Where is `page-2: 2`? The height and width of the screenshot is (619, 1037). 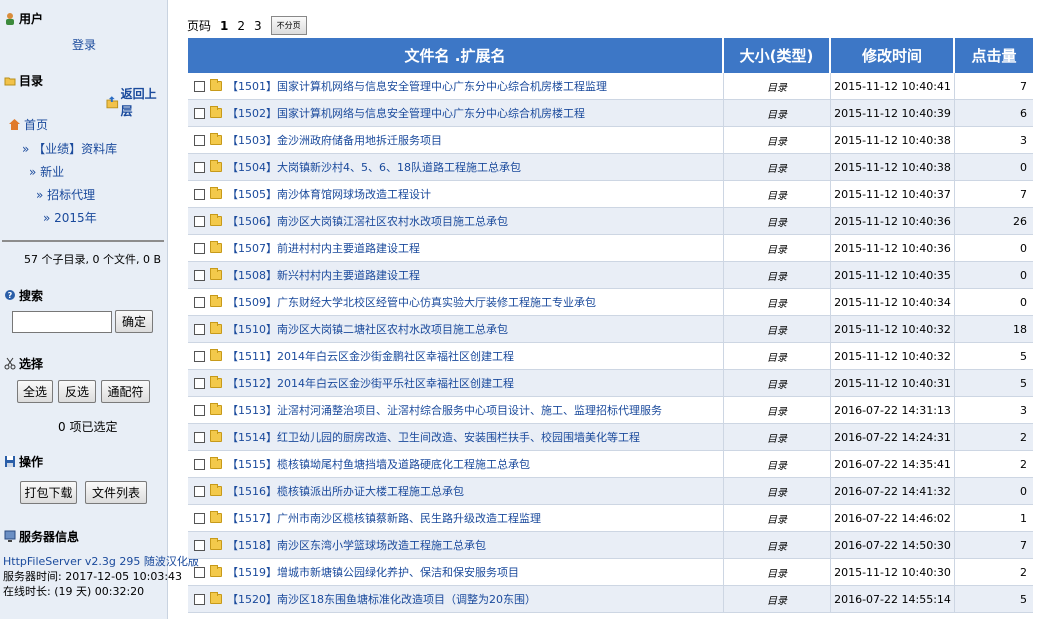 page-2: 2 is located at coordinates (241, 26).